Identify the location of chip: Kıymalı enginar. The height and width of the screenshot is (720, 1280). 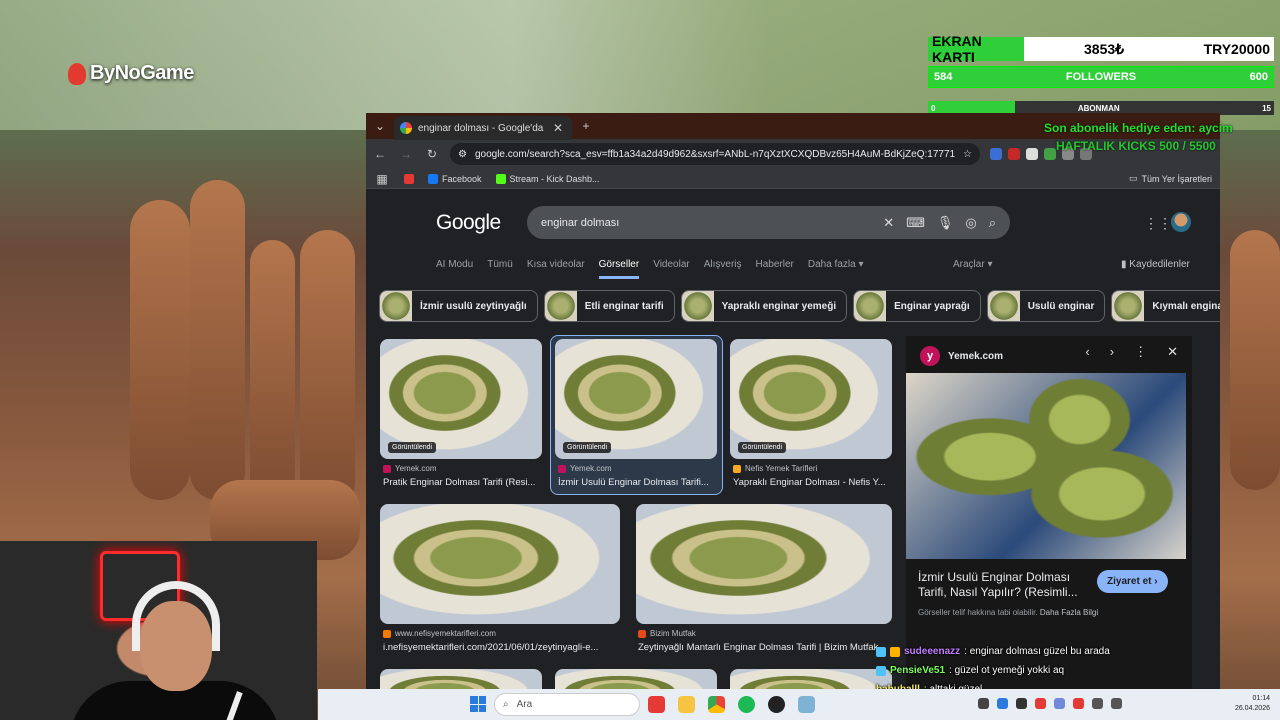
(1165, 306).